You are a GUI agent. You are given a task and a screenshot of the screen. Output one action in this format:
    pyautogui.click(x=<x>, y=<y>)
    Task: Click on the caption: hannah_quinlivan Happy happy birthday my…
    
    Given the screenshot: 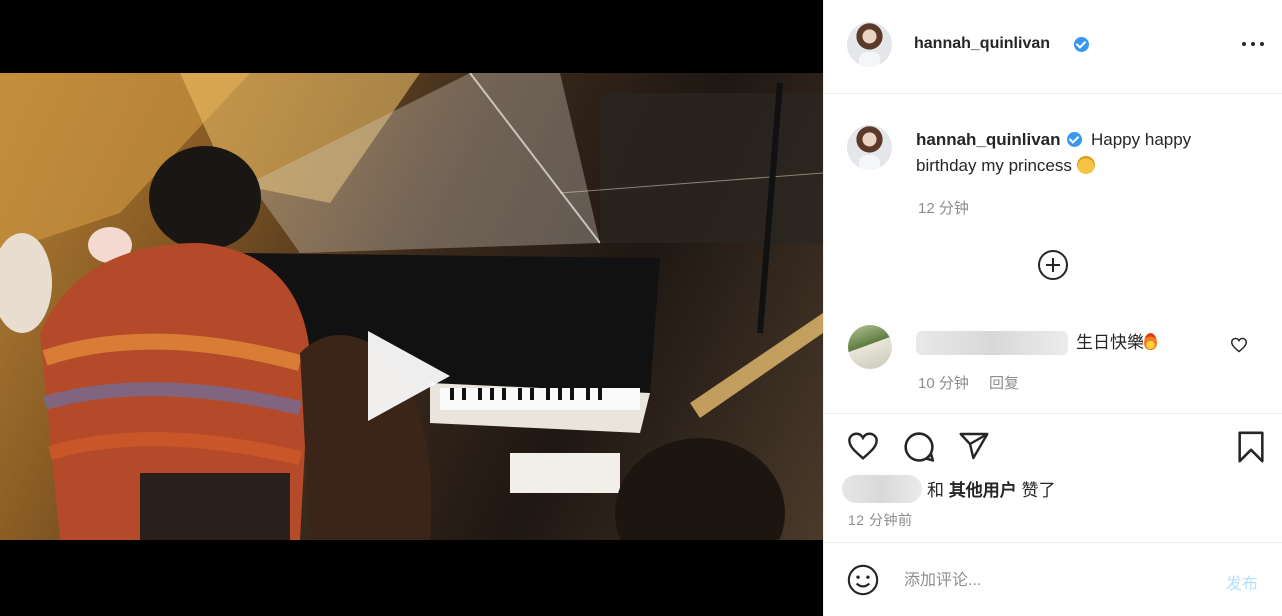 What is the action you would take?
    pyautogui.click(x=1086, y=153)
    